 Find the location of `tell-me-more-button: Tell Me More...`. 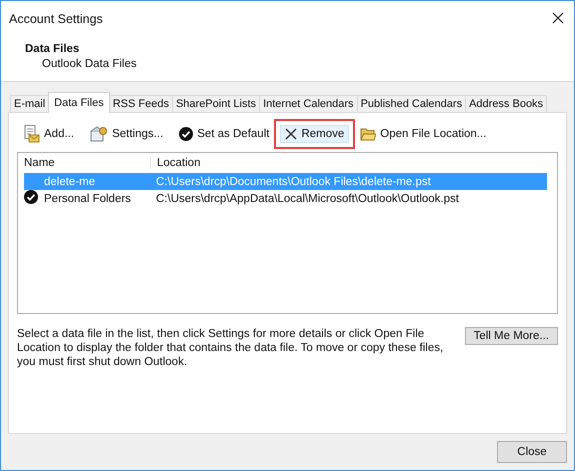

tell-me-more-button: Tell Me More... is located at coordinates (511, 336).